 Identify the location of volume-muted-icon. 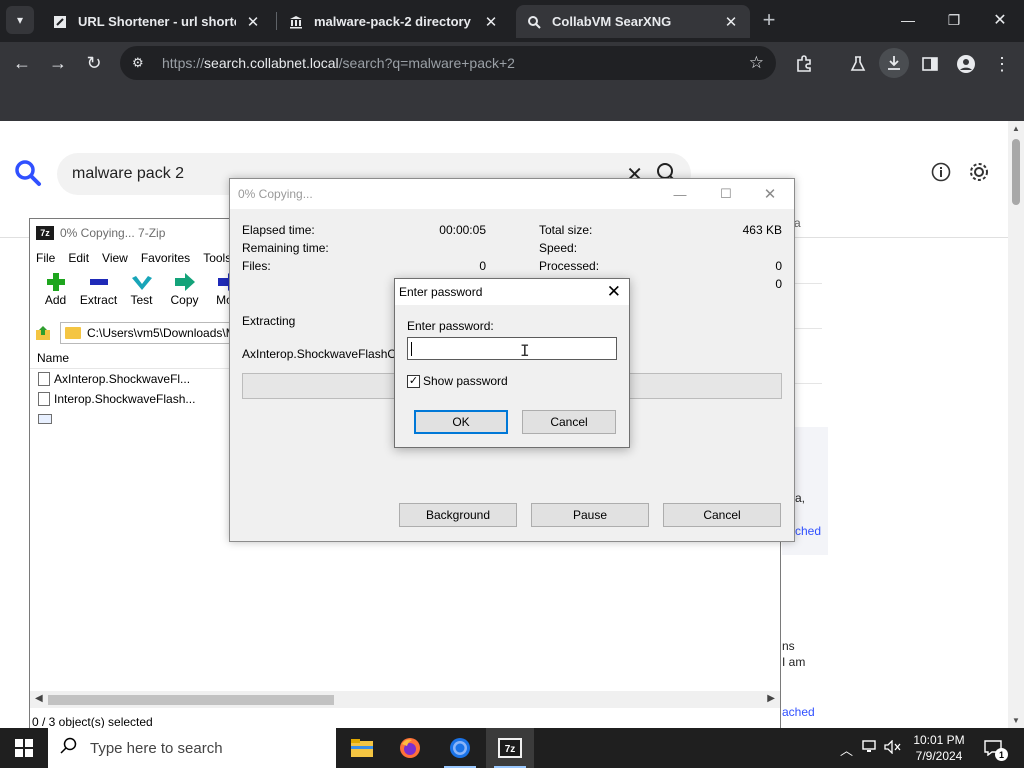
(893, 748).